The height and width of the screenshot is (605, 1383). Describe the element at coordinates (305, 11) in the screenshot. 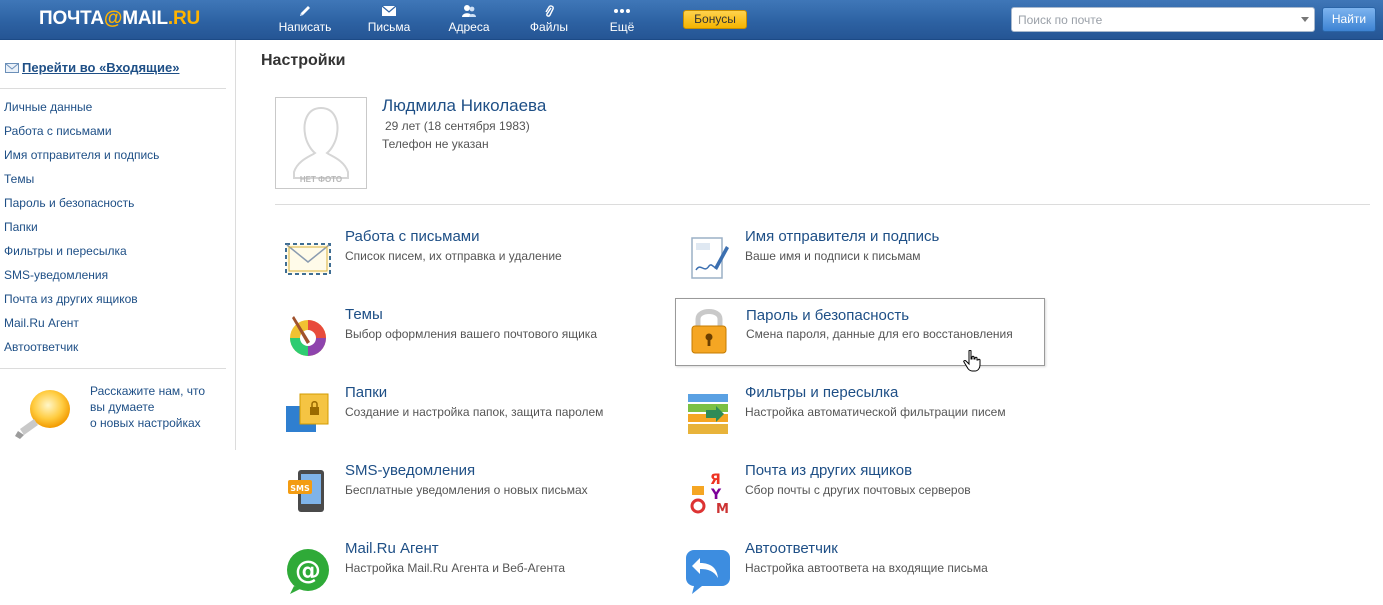

I see `pencil-icon` at that location.